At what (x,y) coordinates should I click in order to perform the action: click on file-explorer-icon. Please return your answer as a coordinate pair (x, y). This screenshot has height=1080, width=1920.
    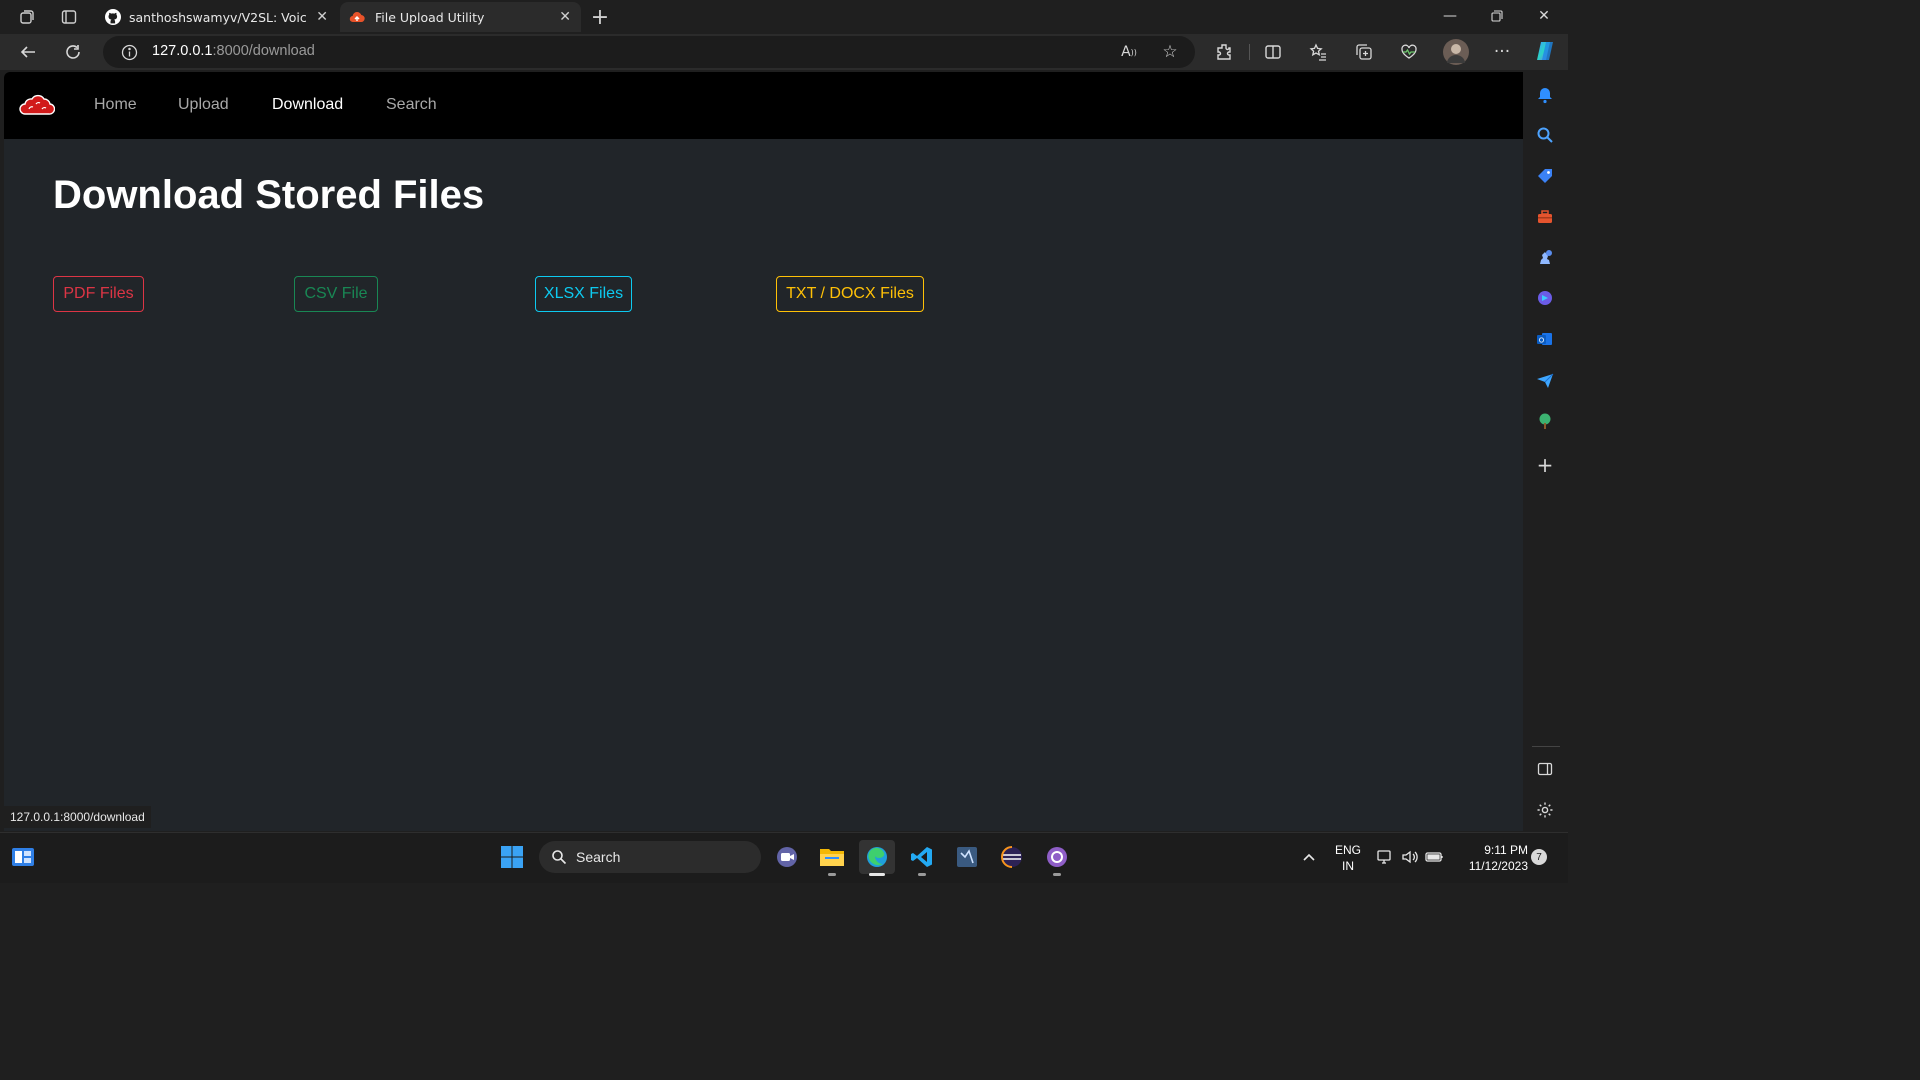
    Looking at the image, I should click on (832, 857).